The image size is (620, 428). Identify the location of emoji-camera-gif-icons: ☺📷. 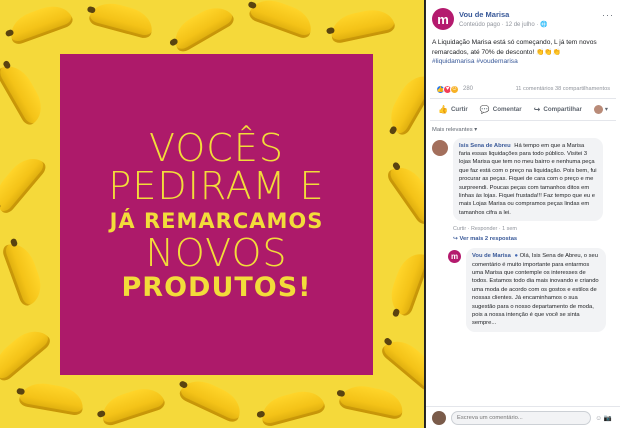
(604, 418).